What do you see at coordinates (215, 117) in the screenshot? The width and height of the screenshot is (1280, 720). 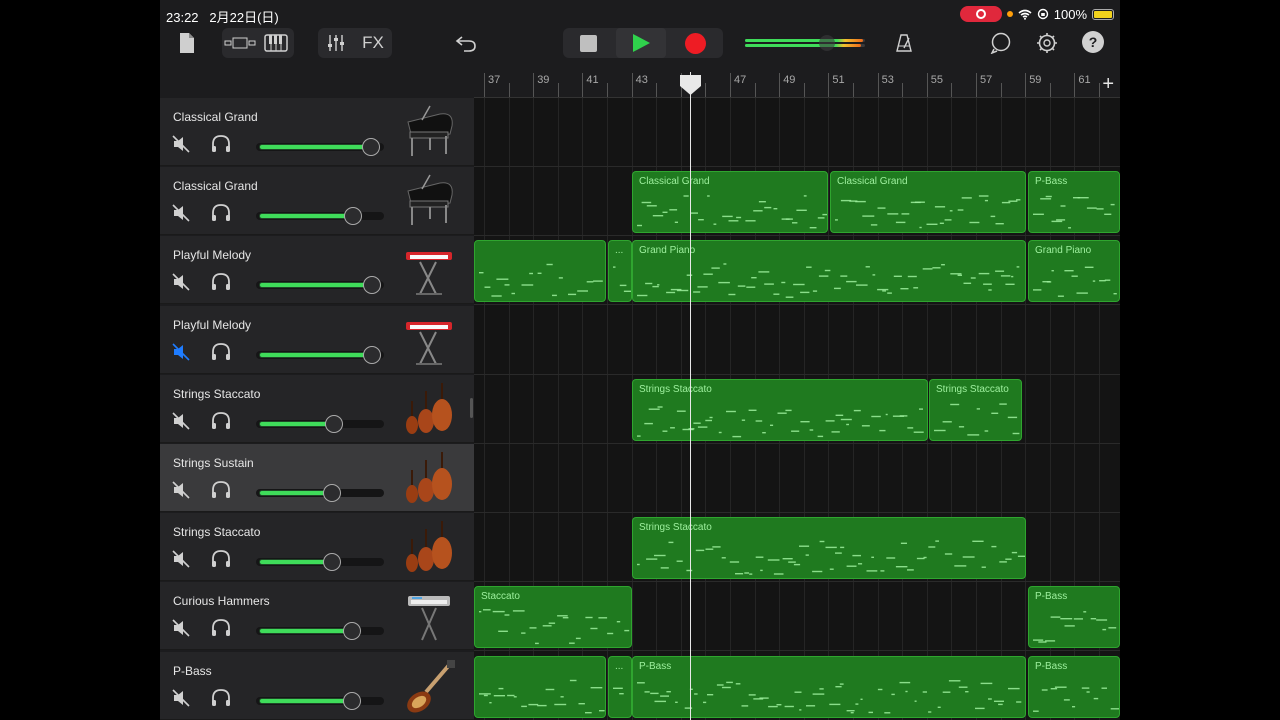 I see `track-name: Classical Grand` at bounding box center [215, 117].